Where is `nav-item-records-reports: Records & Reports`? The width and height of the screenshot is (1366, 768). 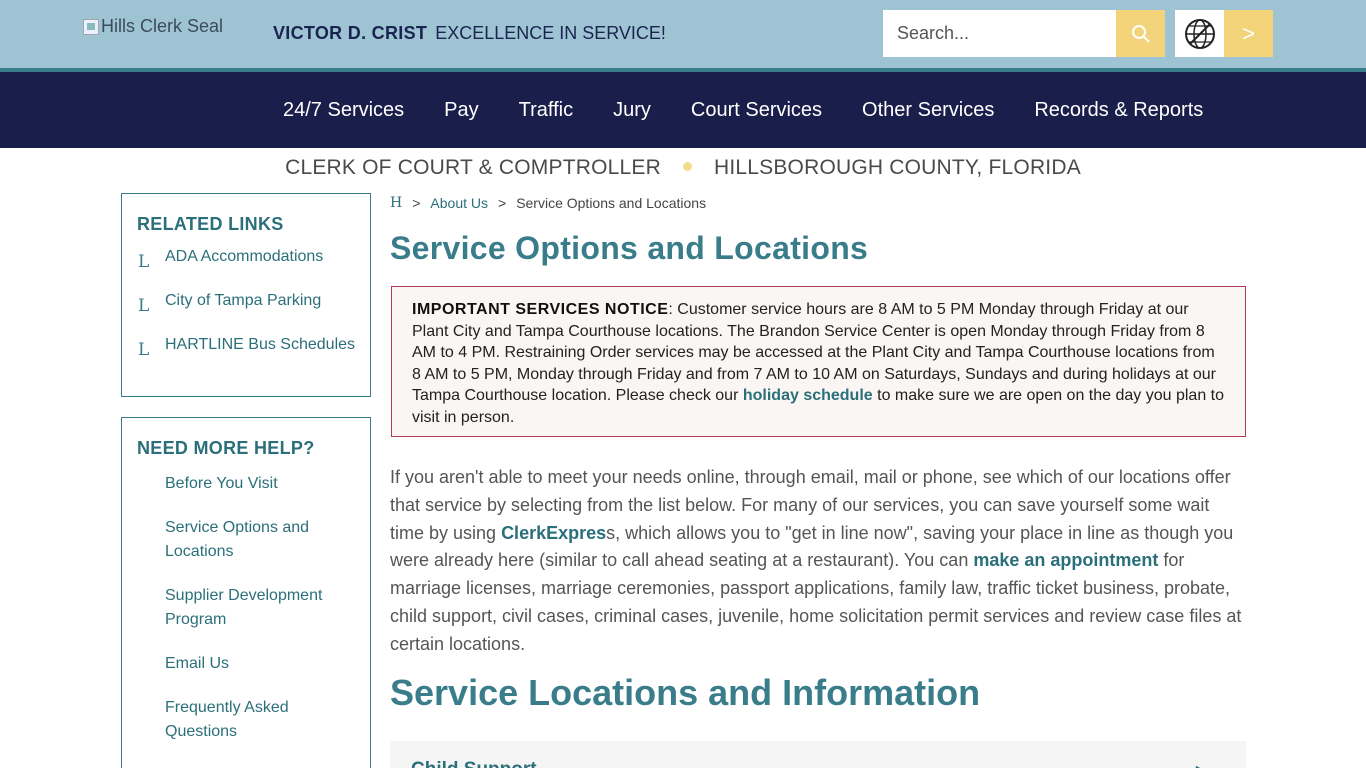 nav-item-records-reports: Records & Reports is located at coordinates (1118, 110).